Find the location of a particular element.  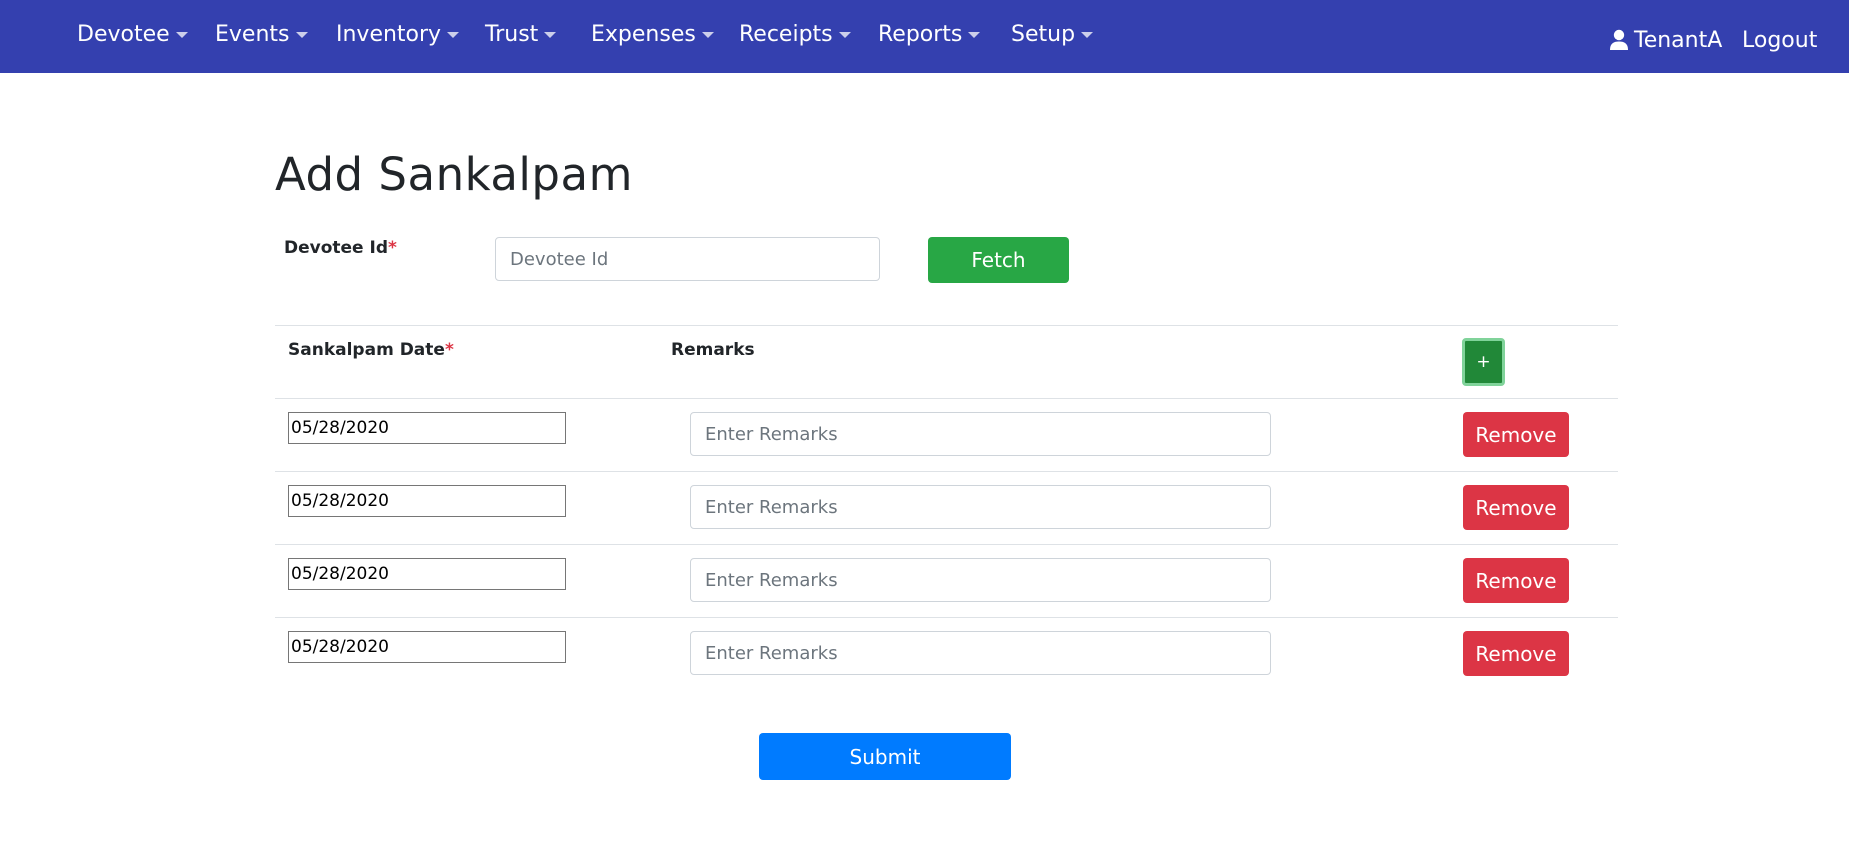

nav-menu-receipts: Receipts is located at coordinates (795, 34).